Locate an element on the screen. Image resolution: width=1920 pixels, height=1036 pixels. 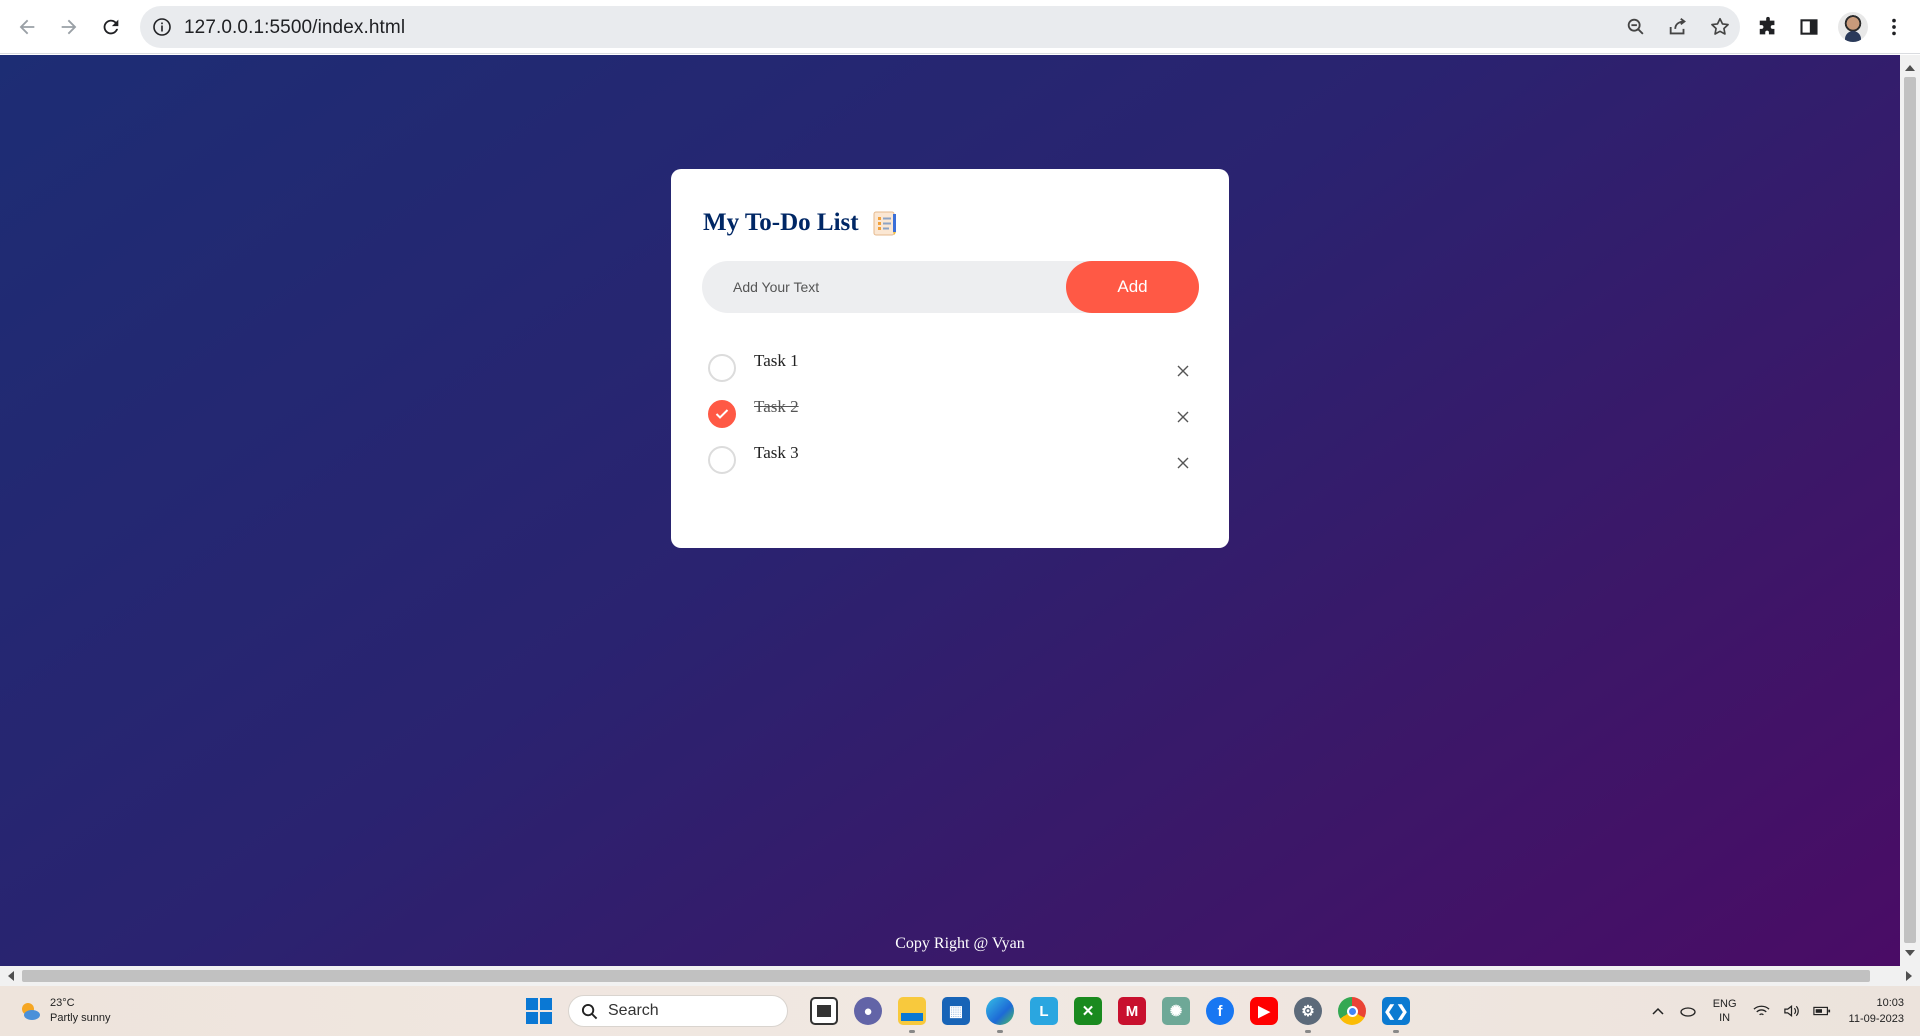
forward-button is located at coordinates (69, 27).